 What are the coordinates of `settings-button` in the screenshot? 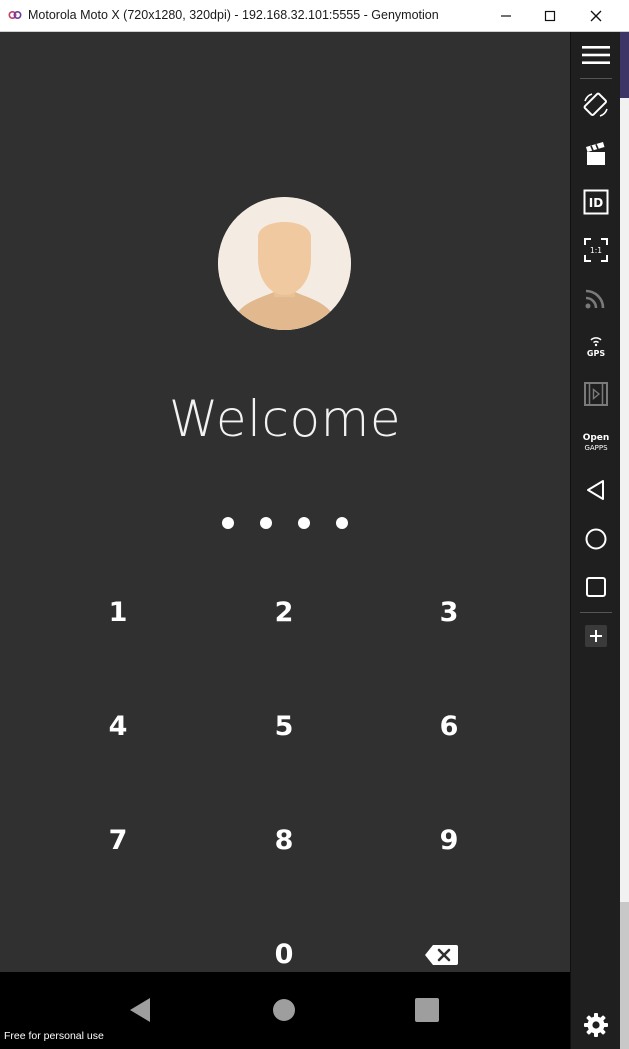 It's located at (596, 1025).